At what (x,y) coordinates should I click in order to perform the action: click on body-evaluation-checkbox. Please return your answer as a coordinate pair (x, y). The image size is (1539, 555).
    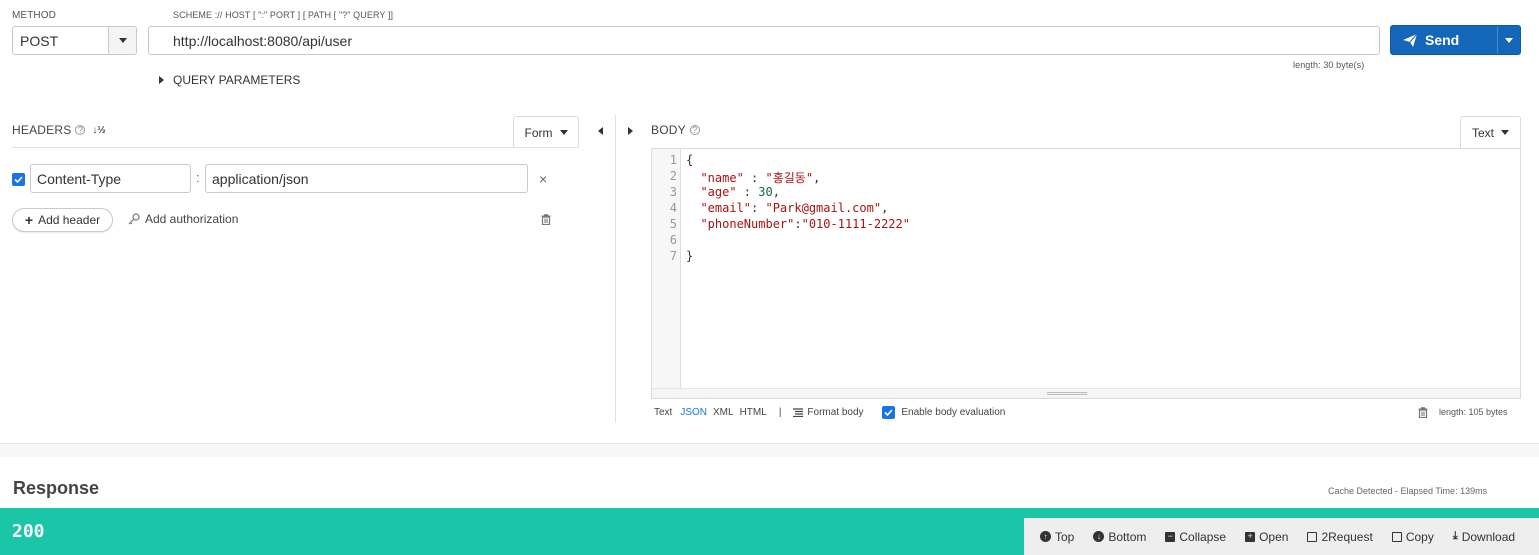
    Looking at the image, I should click on (889, 412).